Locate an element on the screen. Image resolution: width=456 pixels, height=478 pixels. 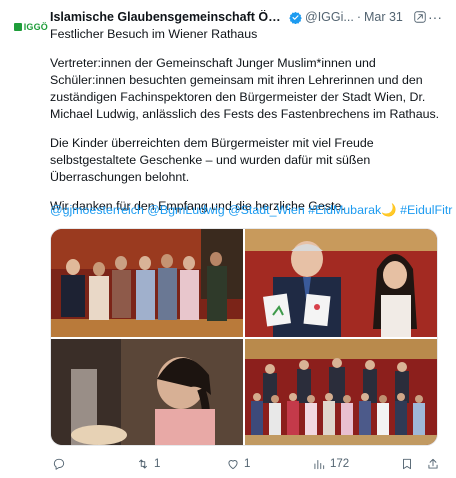
reply-button is located at coordinates (61, 464).